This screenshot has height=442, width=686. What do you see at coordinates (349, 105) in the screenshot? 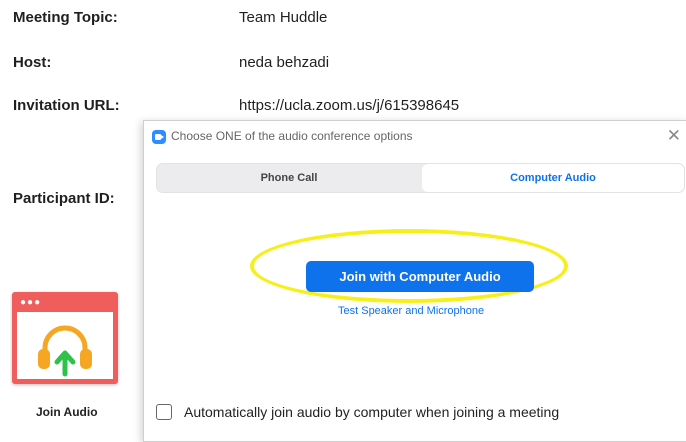
I see `invitation-url-value: https://ucla.zoom.us/j/615398645` at bounding box center [349, 105].